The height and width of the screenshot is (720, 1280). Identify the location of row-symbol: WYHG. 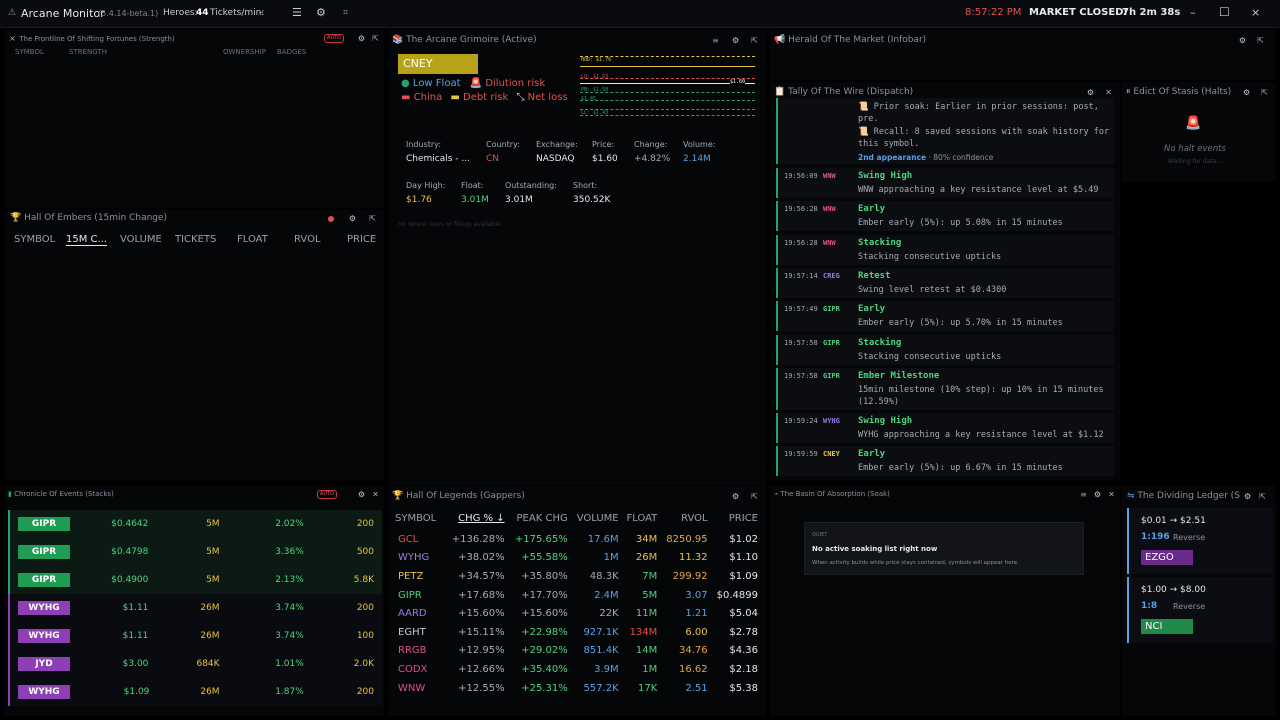
(419, 558).